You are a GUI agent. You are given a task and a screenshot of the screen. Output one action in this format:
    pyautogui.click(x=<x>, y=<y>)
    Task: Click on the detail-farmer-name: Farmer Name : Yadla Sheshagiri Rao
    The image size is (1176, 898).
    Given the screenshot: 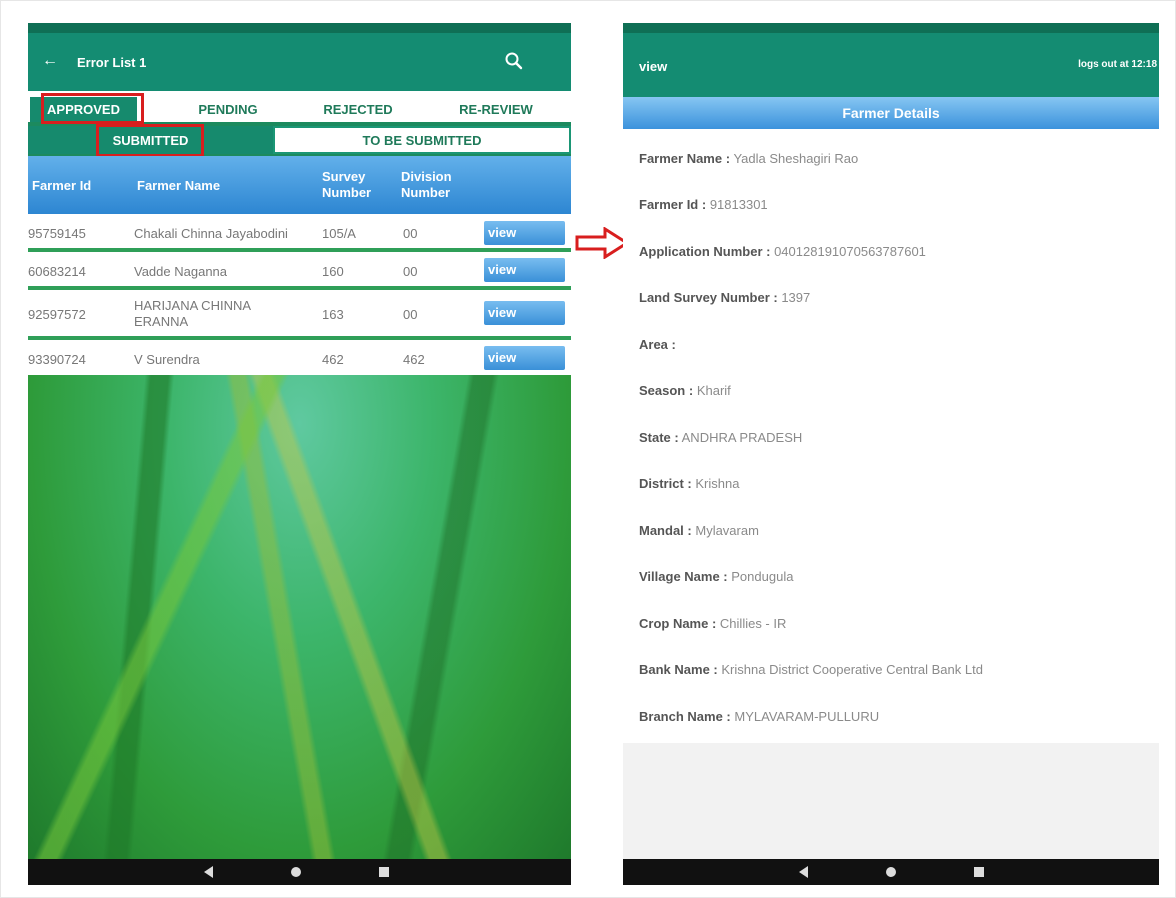 What is the action you would take?
    pyautogui.click(x=748, y=158)
    